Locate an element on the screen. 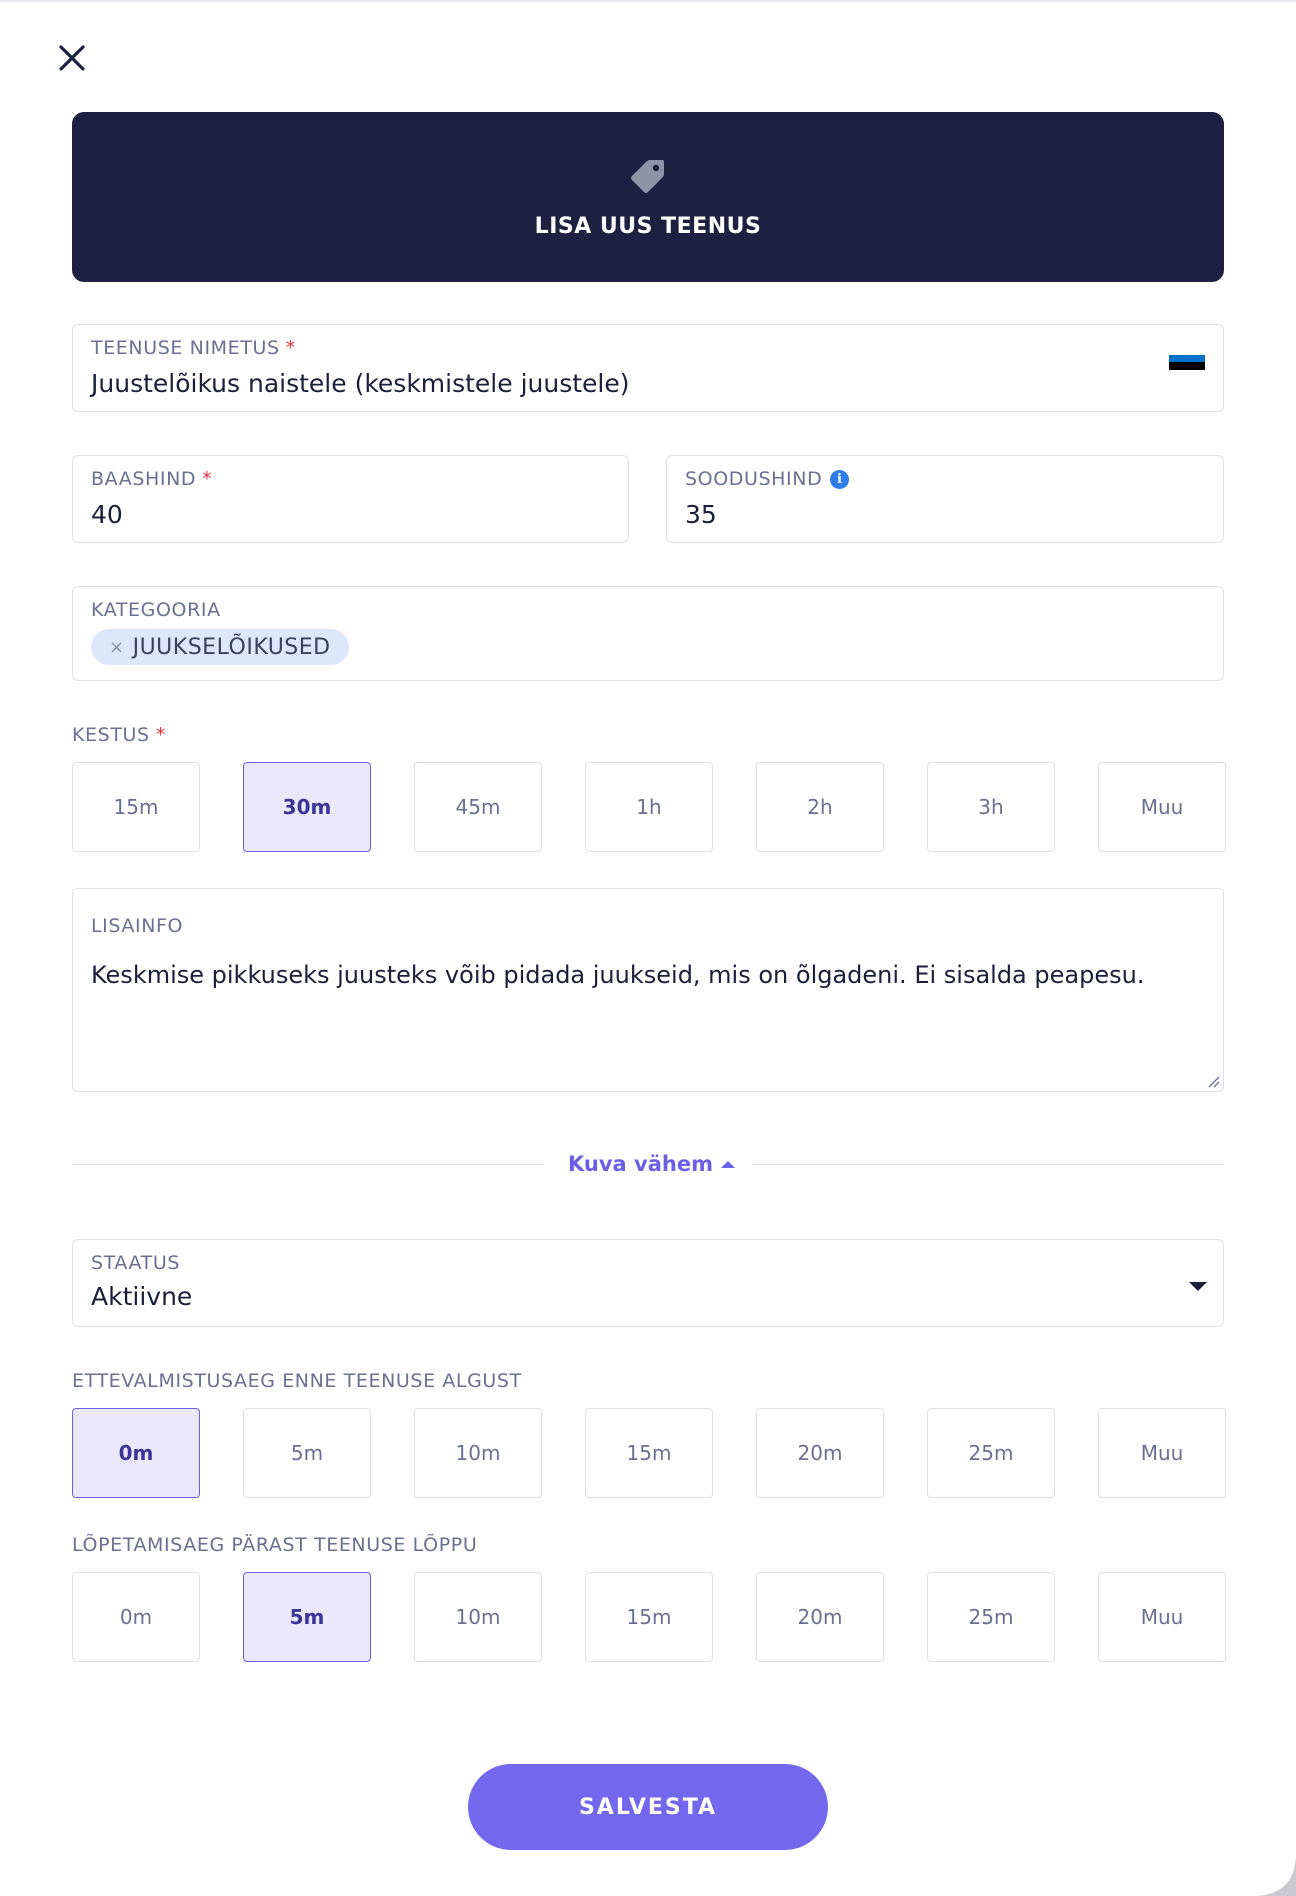 This screenshot has height=1896, width=1296. duration-option: 30m is located at coordinates (307, 807).